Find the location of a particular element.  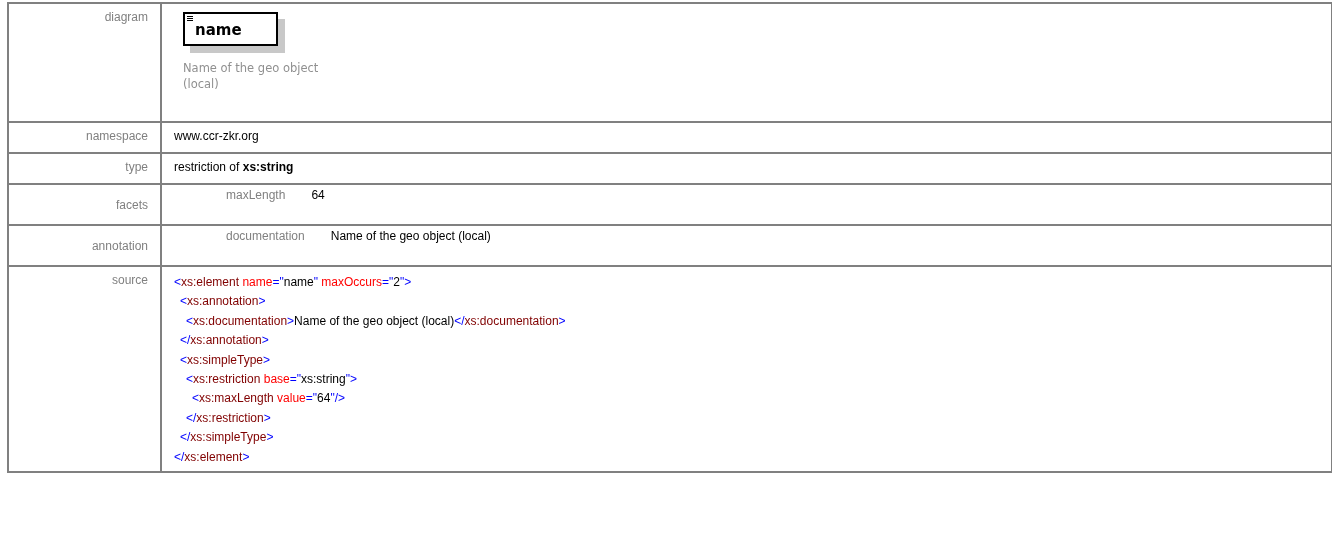

row-label: facets is located at coordinates (132, 204).